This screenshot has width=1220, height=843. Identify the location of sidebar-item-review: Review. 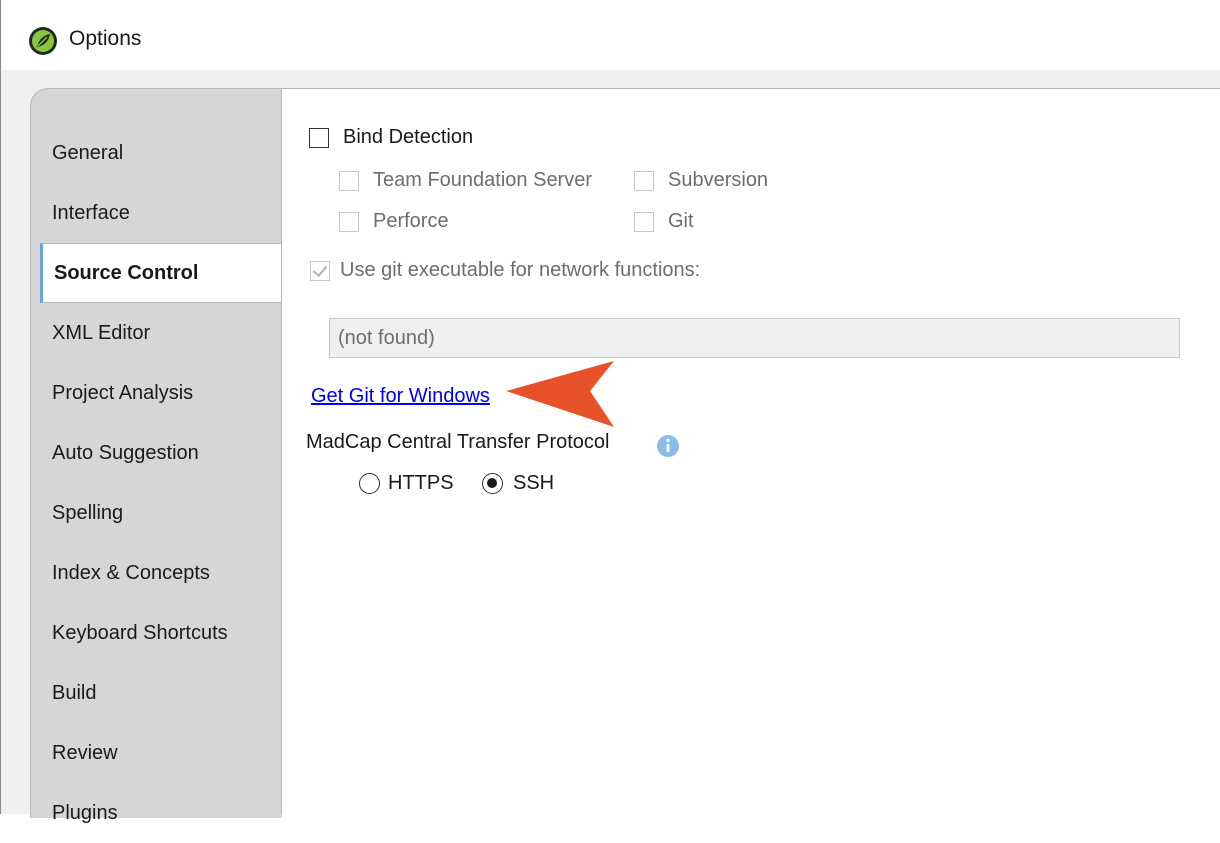
(161, 753).